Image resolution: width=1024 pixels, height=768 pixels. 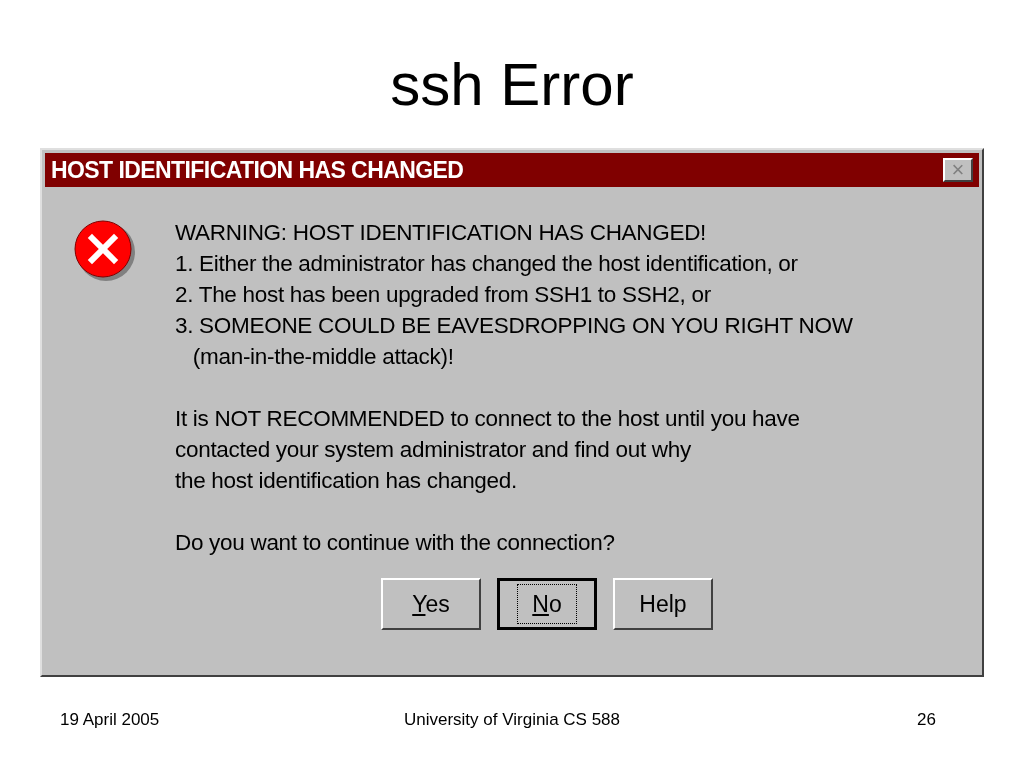 What do you see at coordinates (105, 251) in the screenshot?
I see `error-icon` at bounding box center [105, 251].